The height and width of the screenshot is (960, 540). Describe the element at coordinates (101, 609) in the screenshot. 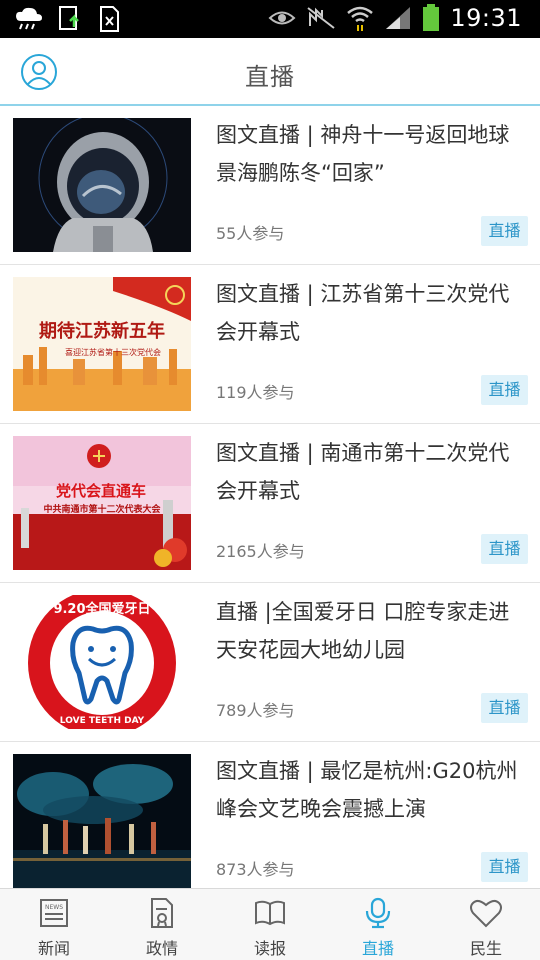

I see `logo-top-text: 9.20全国爱牙日` at that location.